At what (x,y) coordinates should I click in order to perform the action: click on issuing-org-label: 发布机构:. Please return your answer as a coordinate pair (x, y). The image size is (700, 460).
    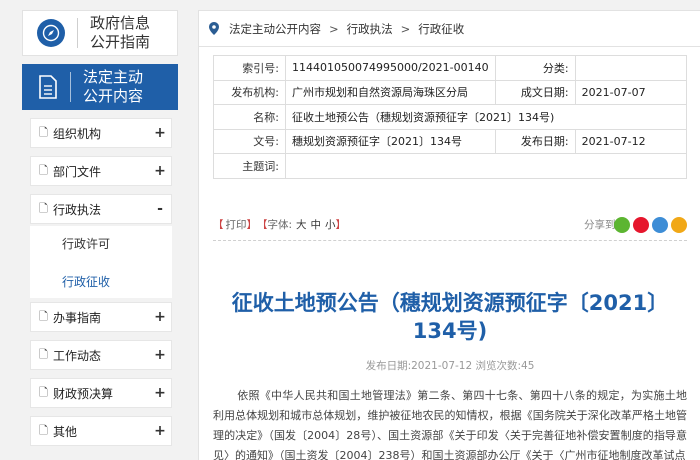
    Looking at the image, I should click on (249, 92).